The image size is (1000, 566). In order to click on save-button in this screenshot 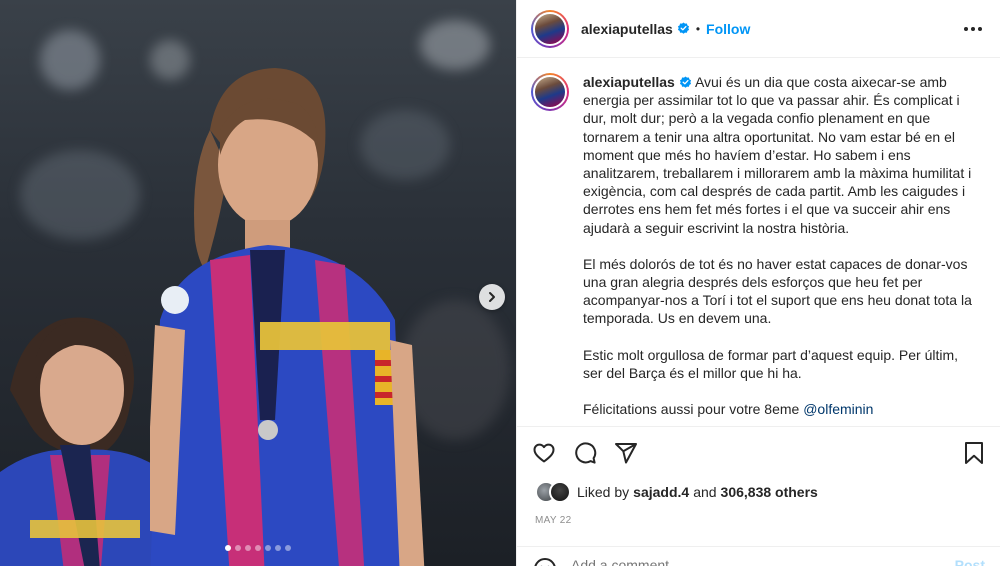, I will do `click(974, 453)`.